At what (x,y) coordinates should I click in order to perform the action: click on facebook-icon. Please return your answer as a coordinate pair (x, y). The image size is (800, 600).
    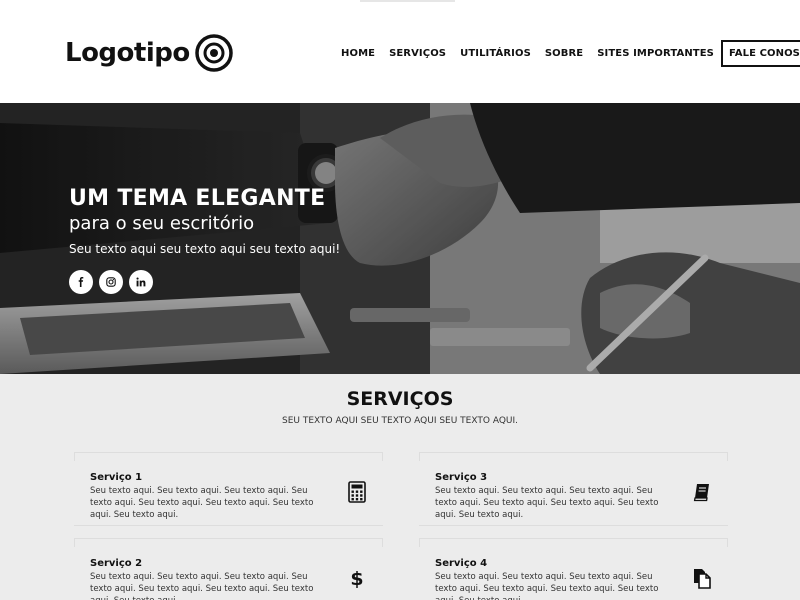
    Looking at the image, I should click on (81, 282).